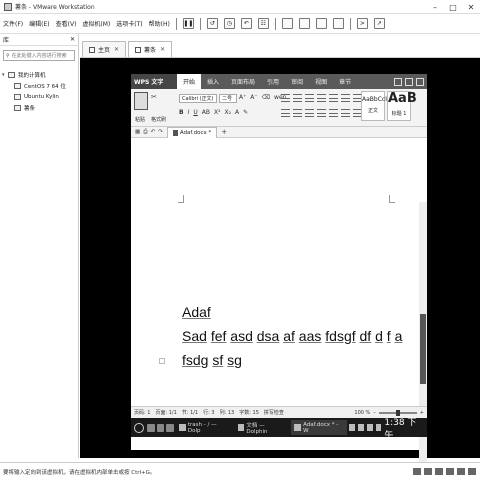  Describe the element at coordinates (129, 23) in the screenshot. I see `menu-tabs: 选项卡(T)` at that location.